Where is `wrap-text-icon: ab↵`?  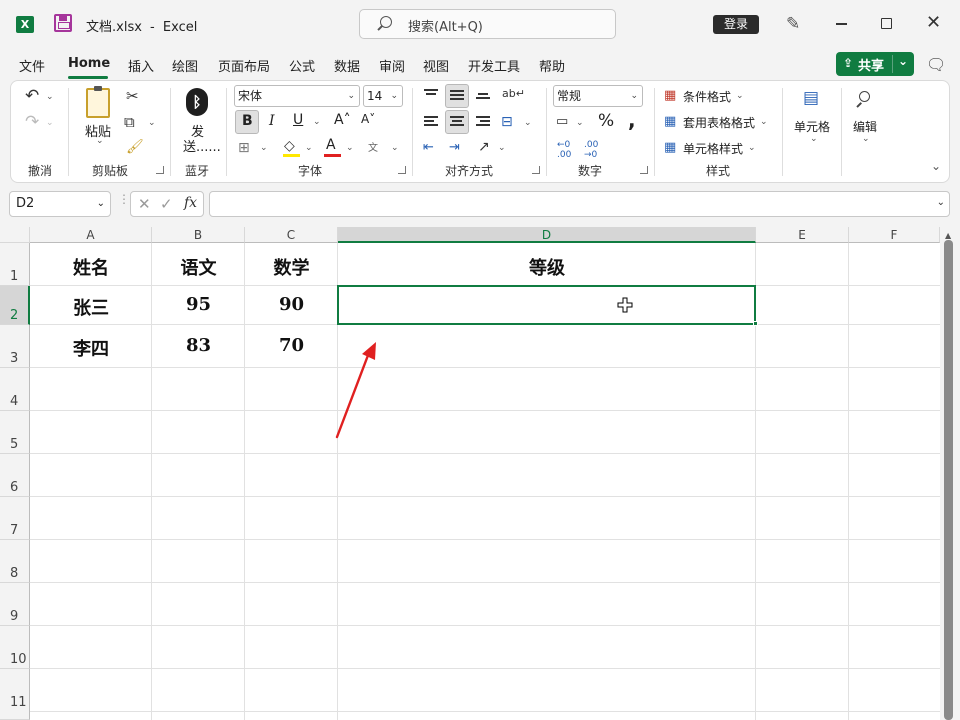
wrap-text-icon: ab↵ is located at coordinates (513, 94).